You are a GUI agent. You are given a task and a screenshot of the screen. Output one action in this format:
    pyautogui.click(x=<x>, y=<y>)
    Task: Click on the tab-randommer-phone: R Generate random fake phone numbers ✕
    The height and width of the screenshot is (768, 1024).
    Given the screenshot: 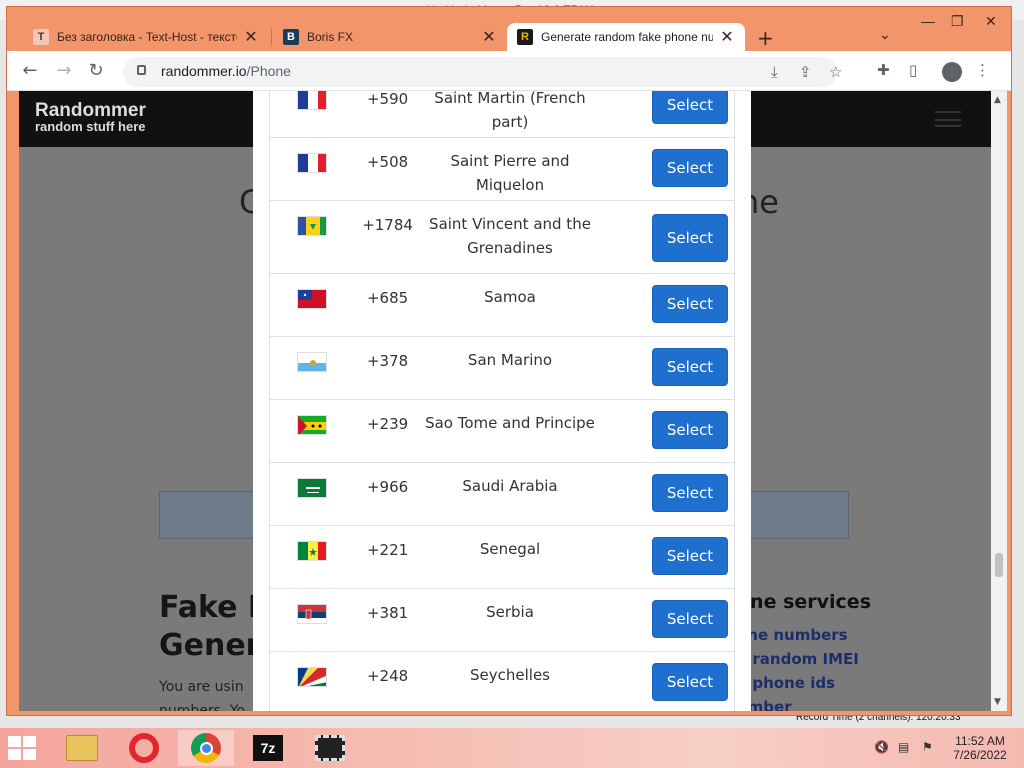 What is the action you would take?
    pyautogui.click(x=626, y=37)
    